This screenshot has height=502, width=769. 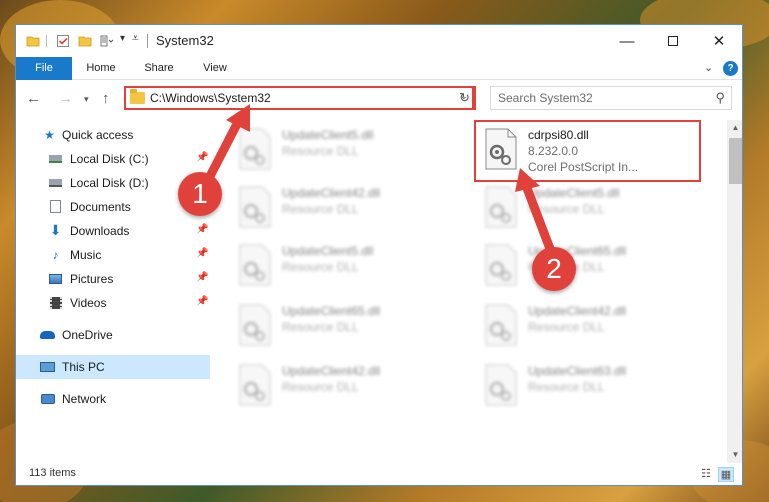 What do you see at coordinates (33, 41) in the screenshot?
I see `folder-icon` at bounding box center [33, 41].